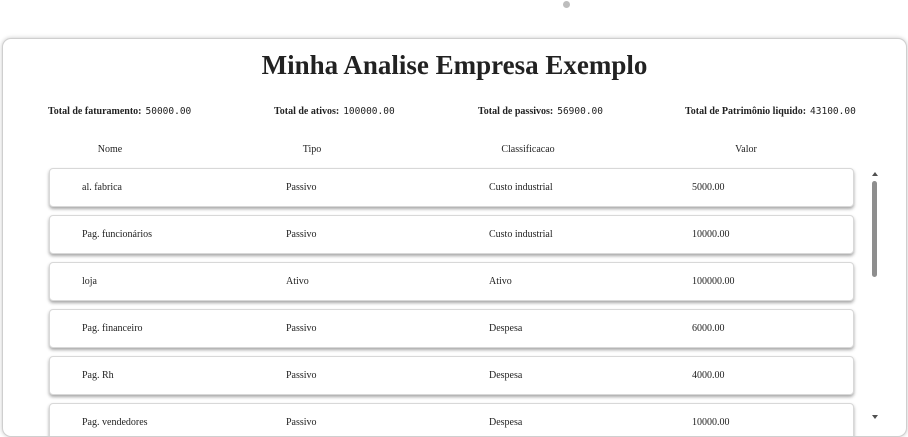  I want to click on table-row: Pag. Rh Passivo Despesa 4000.00, so click(451, 375).